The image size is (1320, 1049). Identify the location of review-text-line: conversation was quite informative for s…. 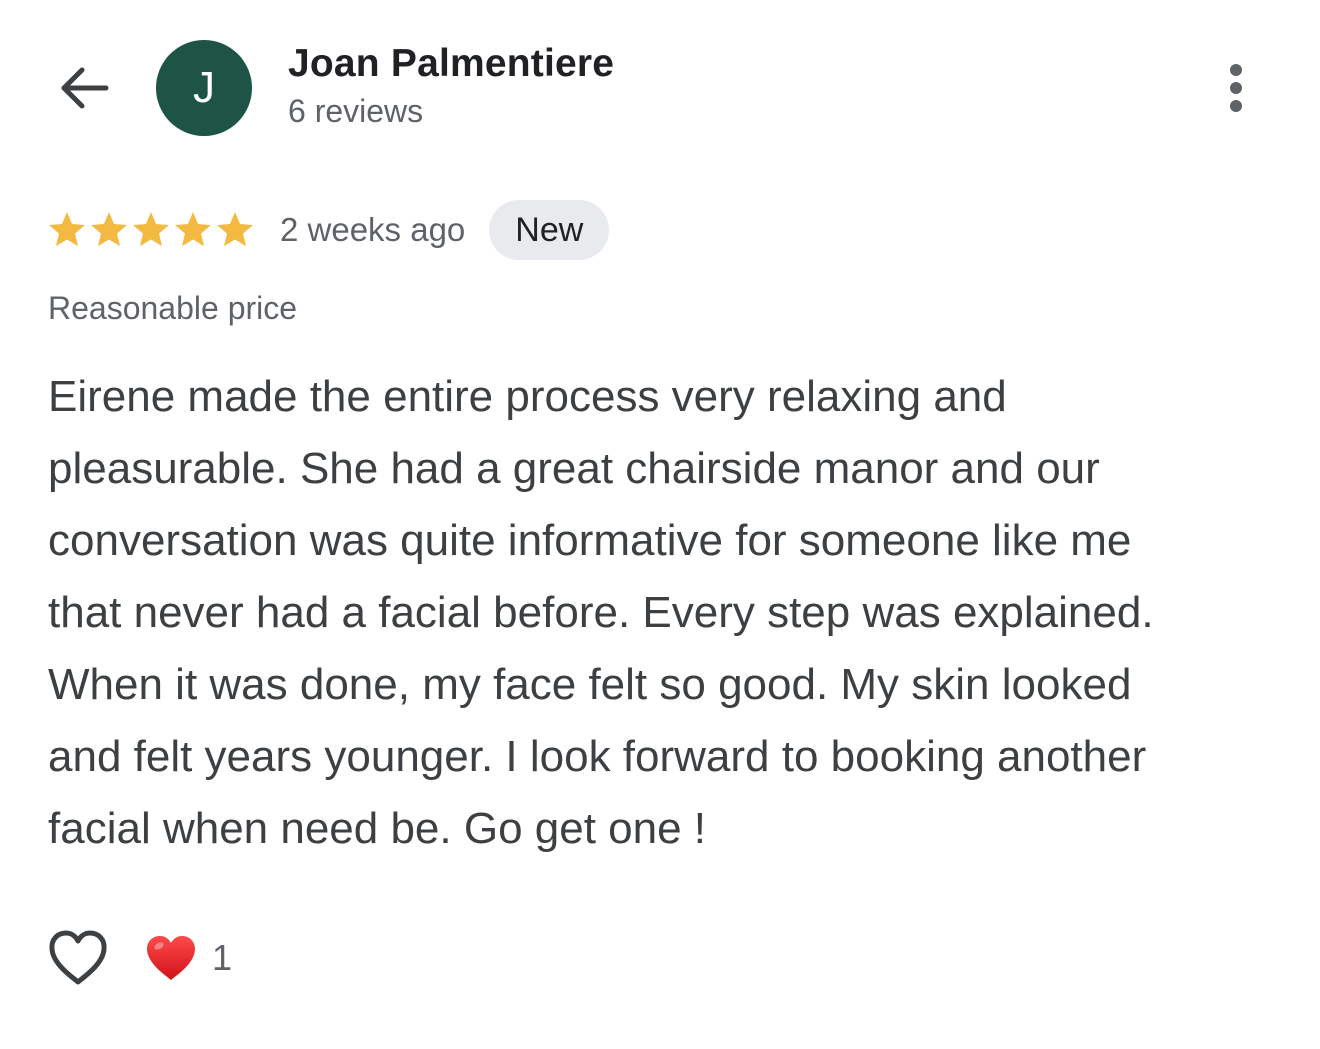
(590, 540).